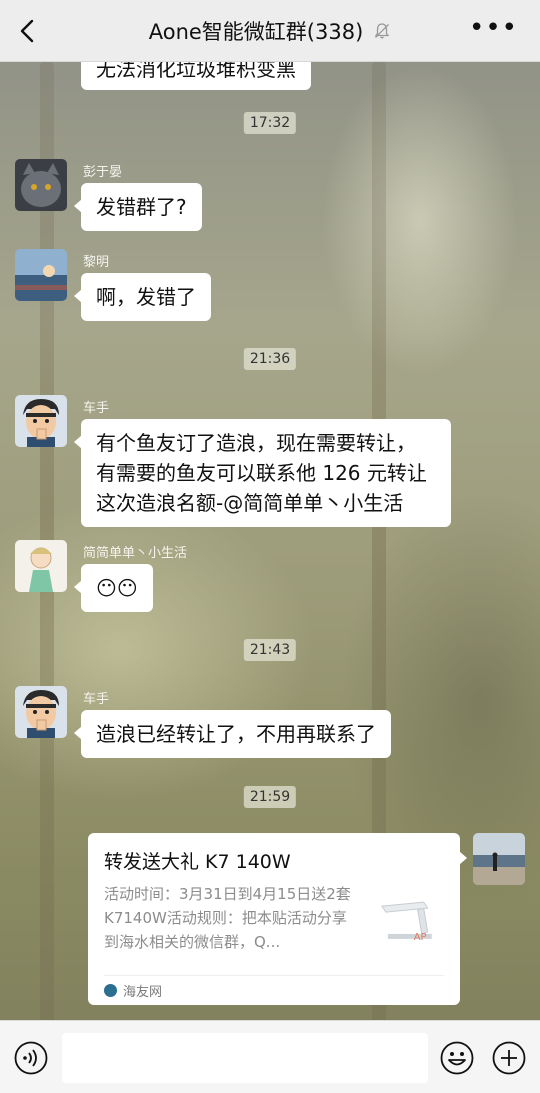  I want to click on message-bubble: 造浪已经转让了，不用再联系了, so click(232, 734).